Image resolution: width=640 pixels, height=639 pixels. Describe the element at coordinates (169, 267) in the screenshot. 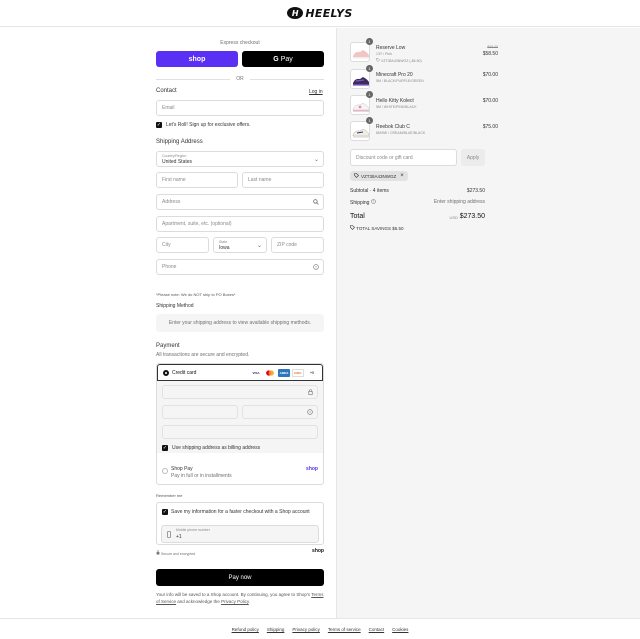

I see `phone-placeholder: Phone` at that location.